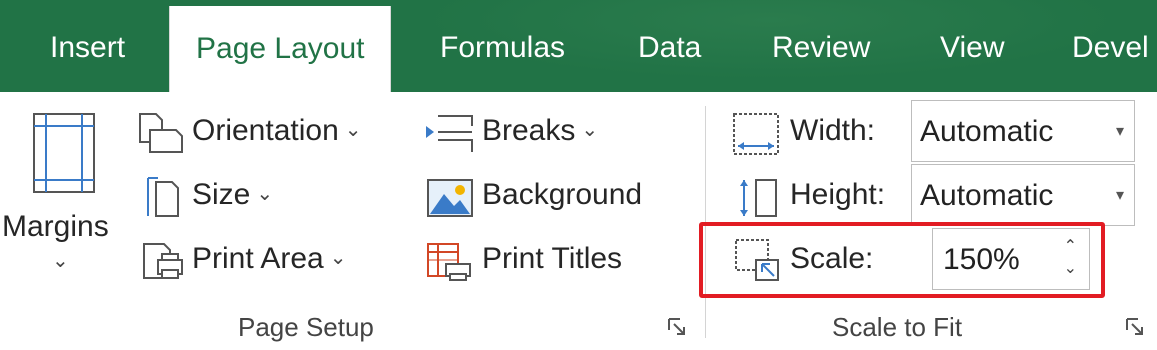 Image resolution: width=1157 pixels, height=350 pixels. Describe the element at coordinates (65, 198) in the screenshot. I see `margins-button: Margins ⌄` at that location.